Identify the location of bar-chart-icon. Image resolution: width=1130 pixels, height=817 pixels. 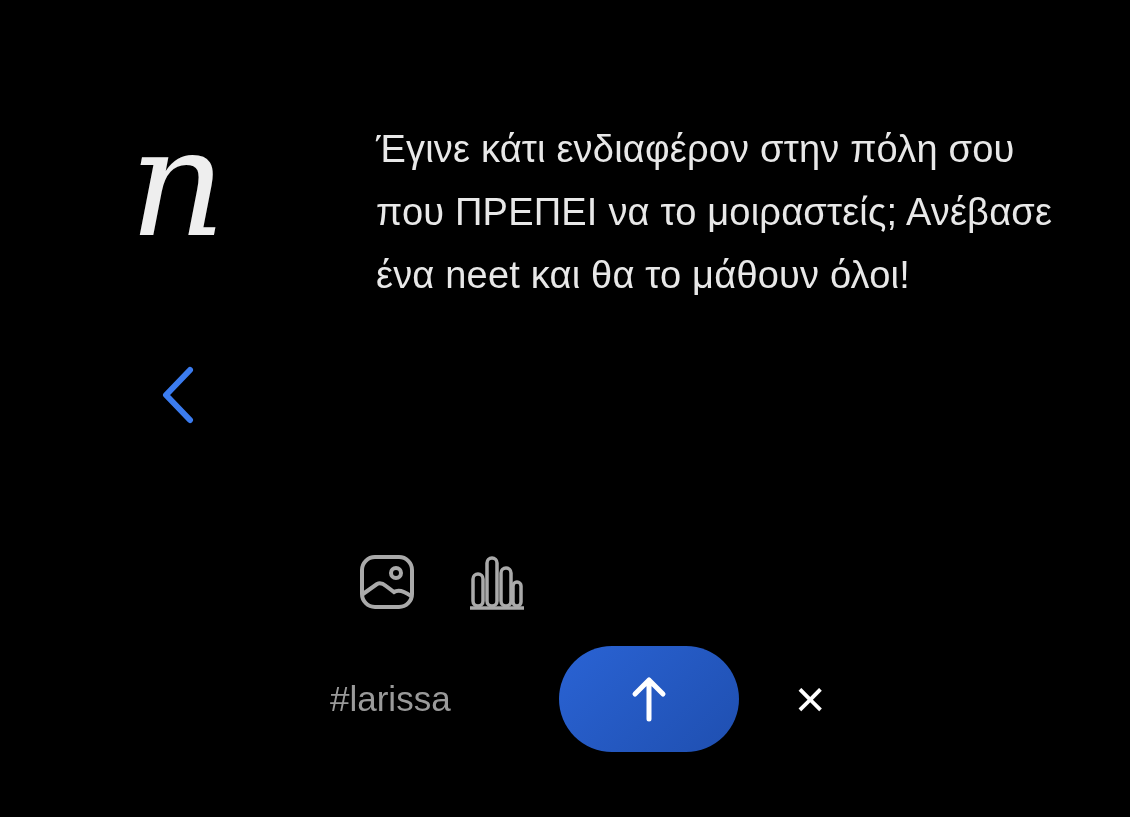
(497, 582).